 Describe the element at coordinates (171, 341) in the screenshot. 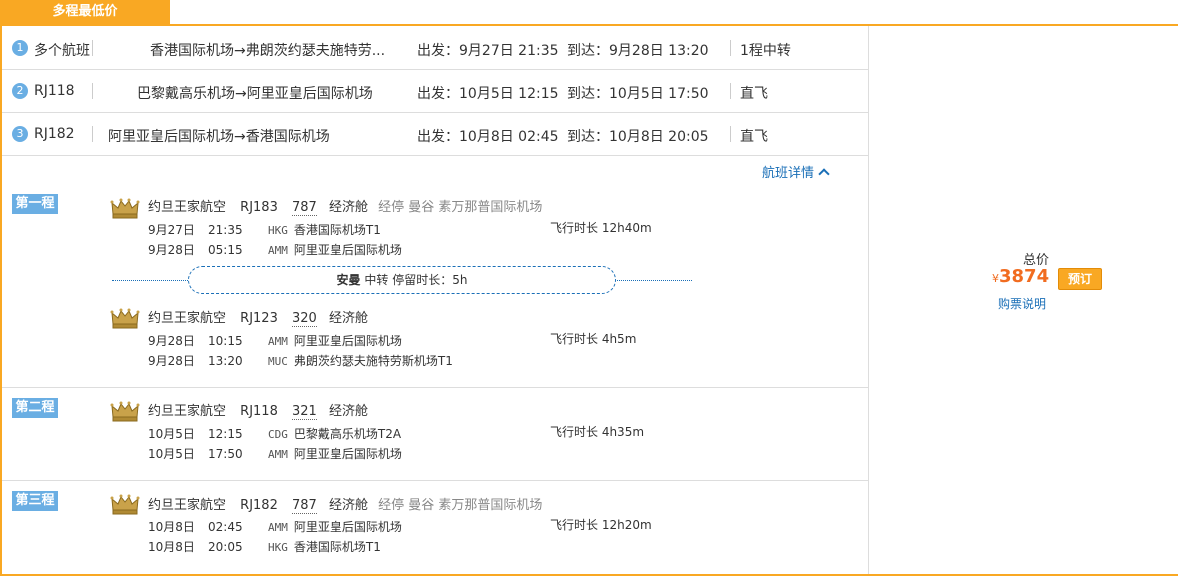

I see `dep-date: 9月28日` at that location.